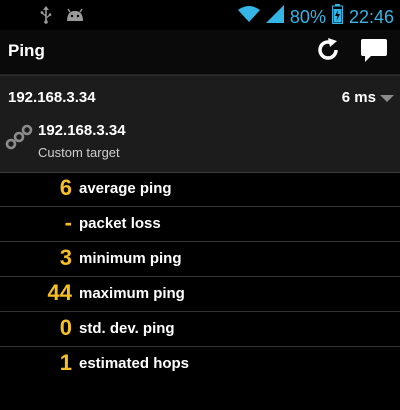 This screenshot has width=400, height=410. Describe the element at coordinates (68, 222) in the screenshot. I see `stat-value: -` at that location.